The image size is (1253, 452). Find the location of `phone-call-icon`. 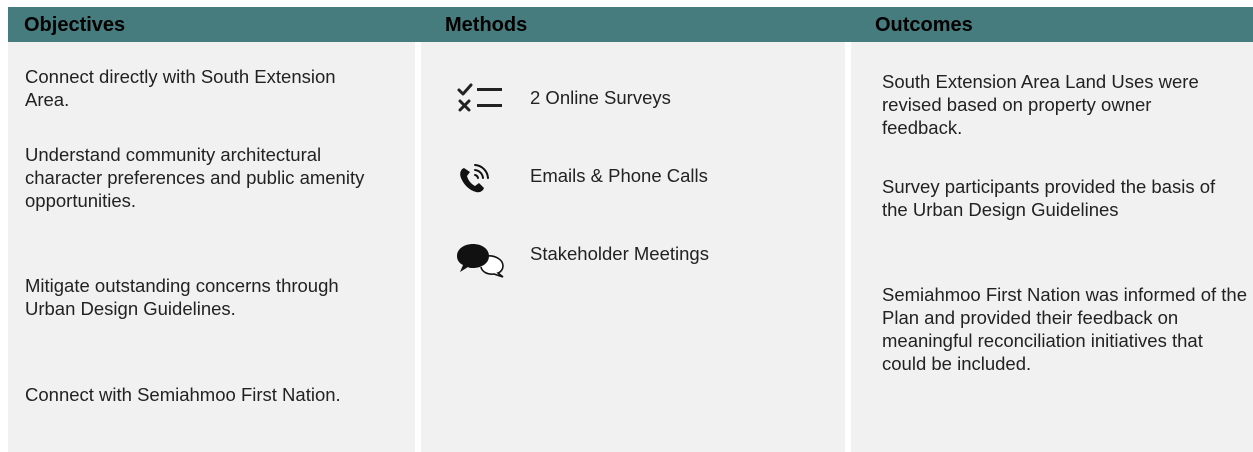

phone-call-icon is located at coordinates (474, 178).